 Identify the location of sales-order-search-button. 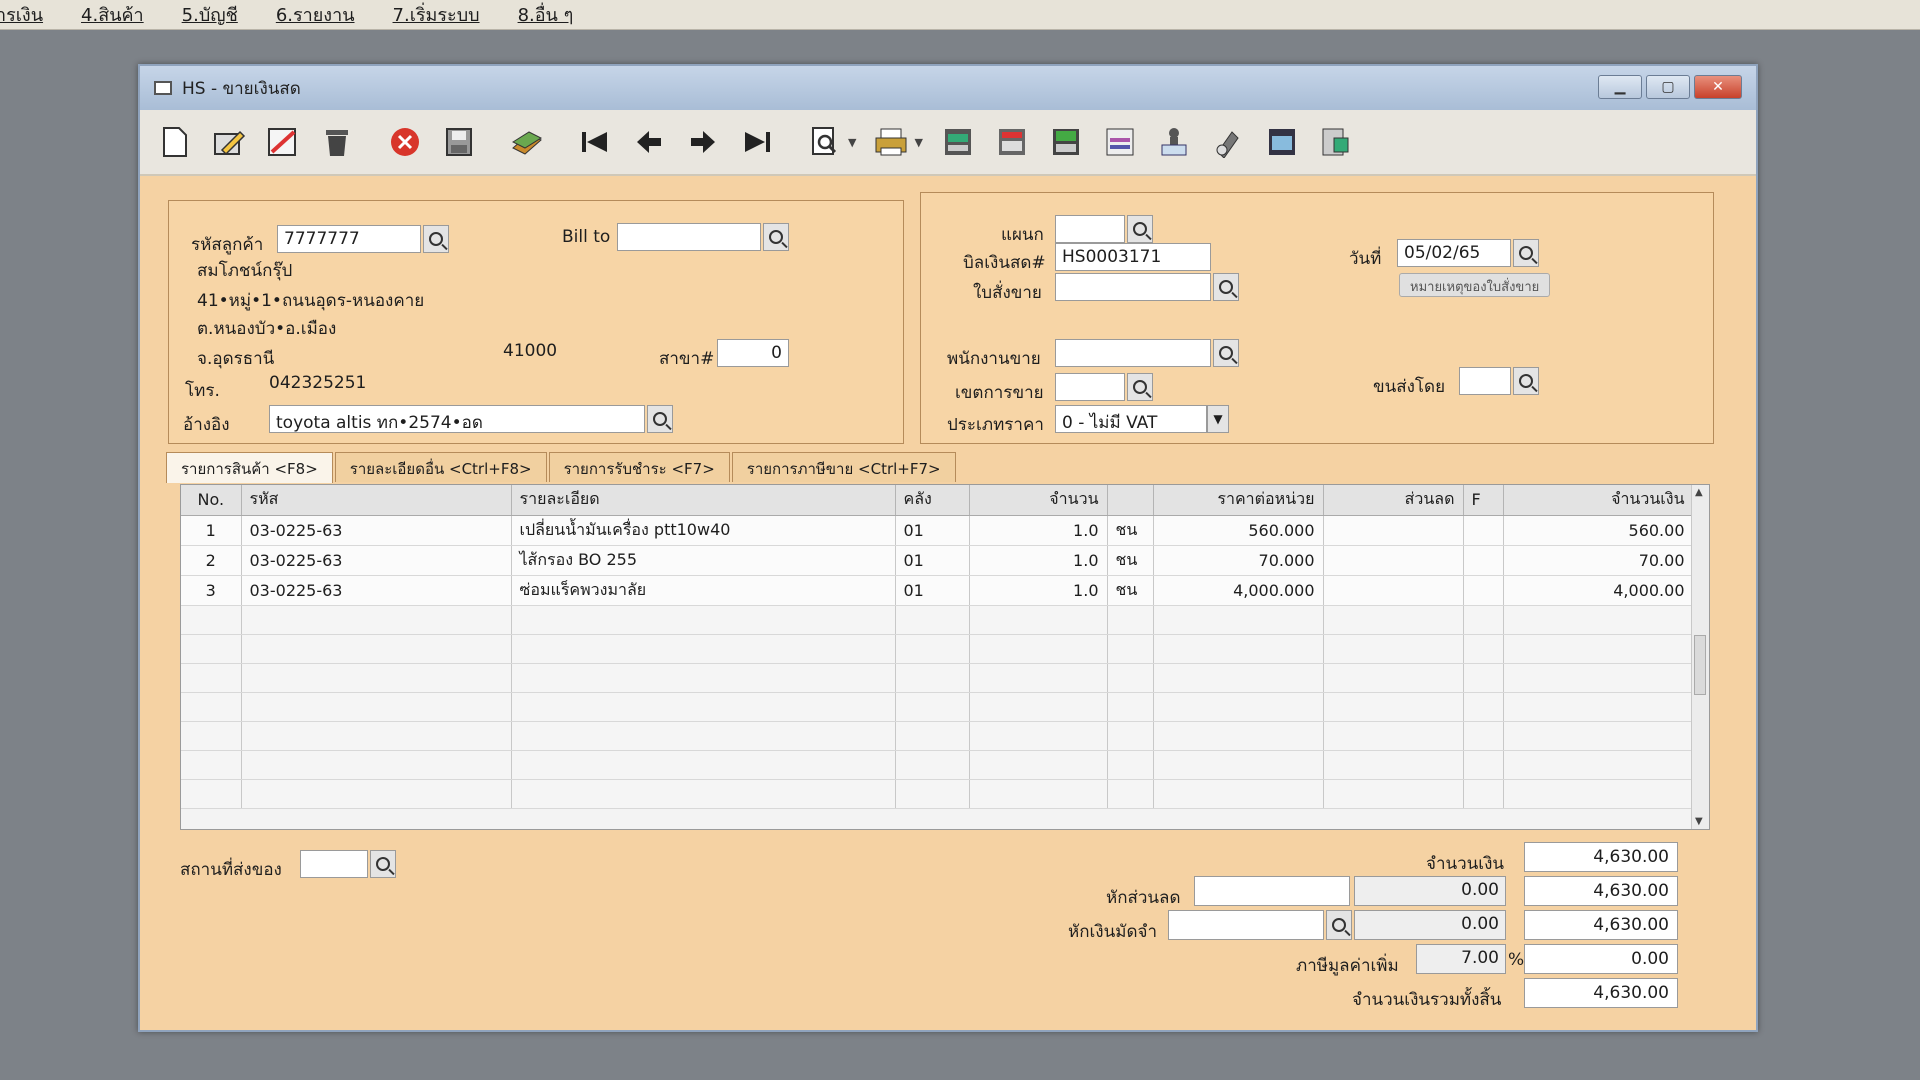
(1226, 287).